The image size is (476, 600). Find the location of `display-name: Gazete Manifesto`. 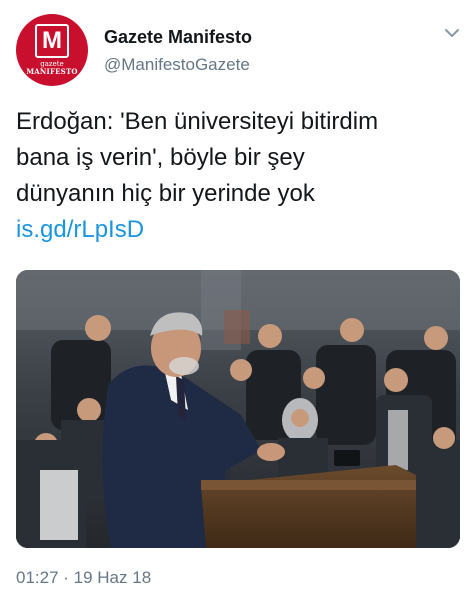

display-name: Gazete Manifesto is located at coordinates (178, 37).